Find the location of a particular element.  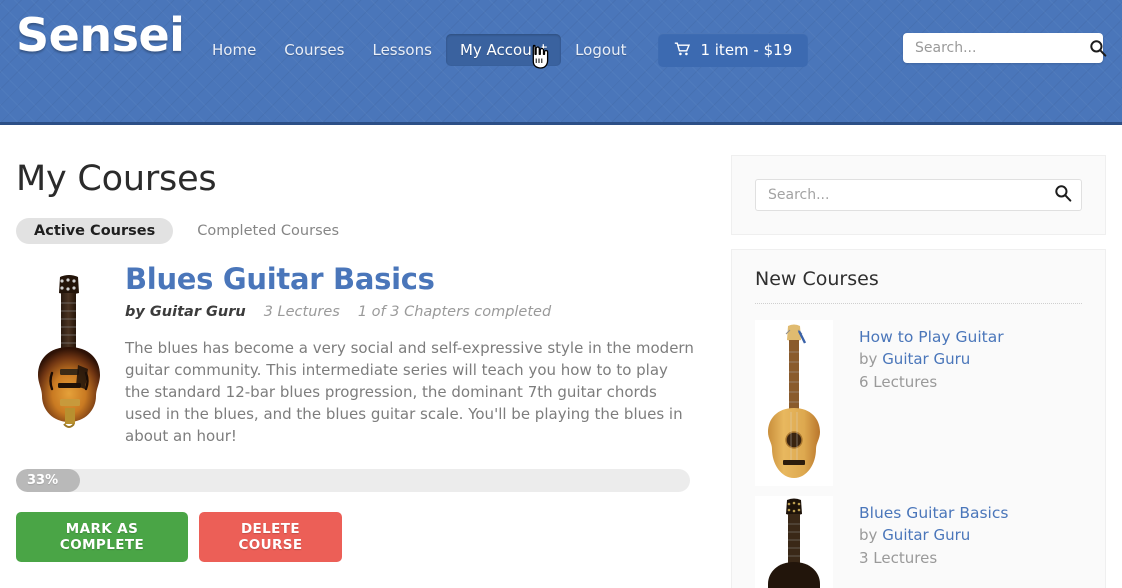

header-search-box is located at coordinates (1005, 48).